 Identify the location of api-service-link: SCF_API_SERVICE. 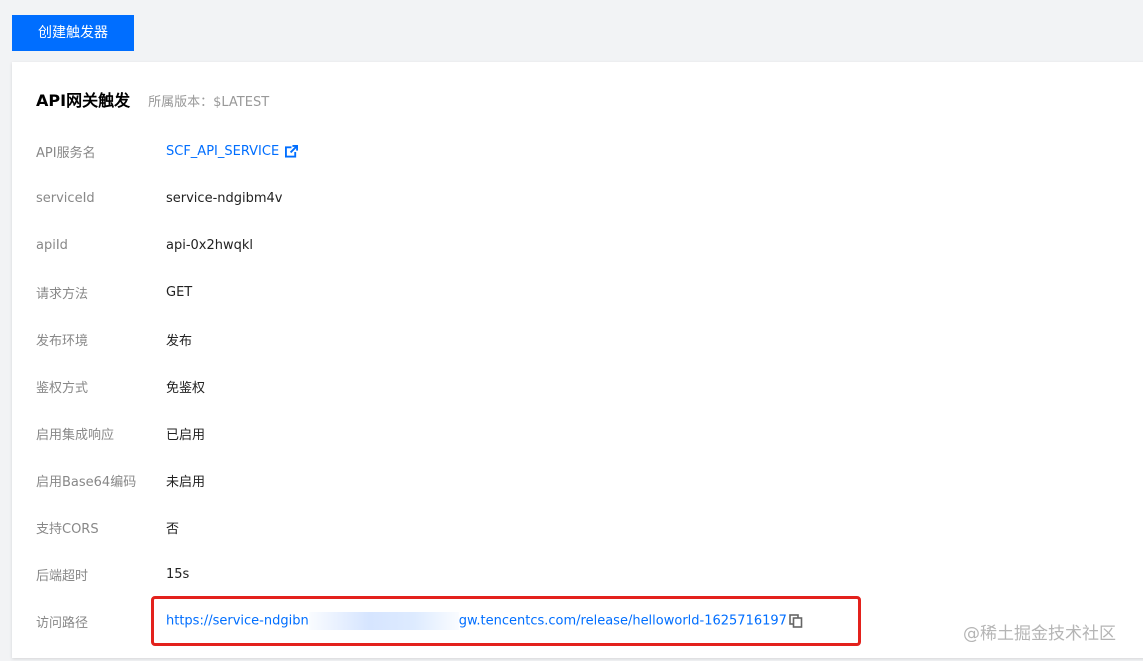
(222, 151).